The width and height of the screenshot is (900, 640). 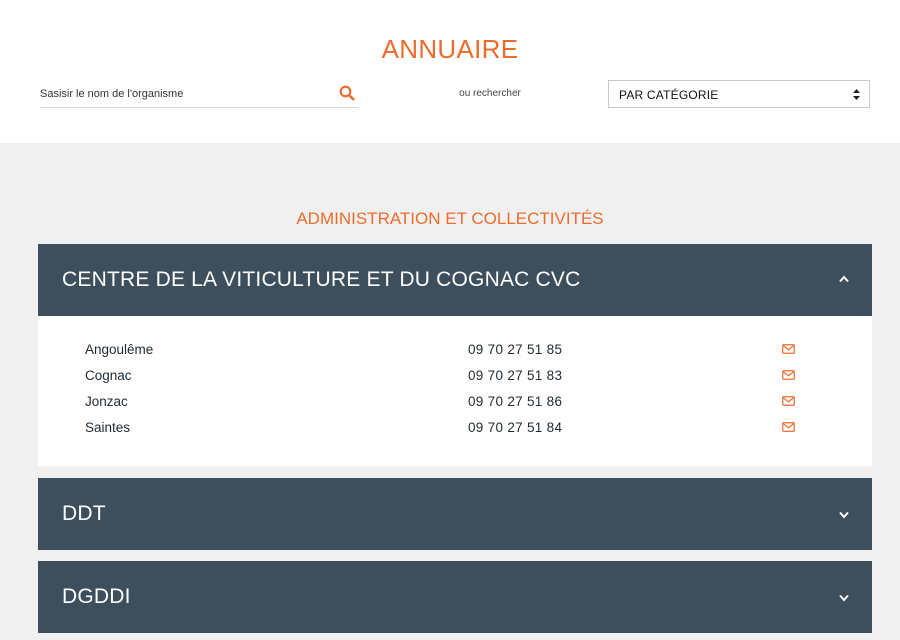 I want to click on contact-phone: 09 70 27 51 86, so click(x=515, y=401).